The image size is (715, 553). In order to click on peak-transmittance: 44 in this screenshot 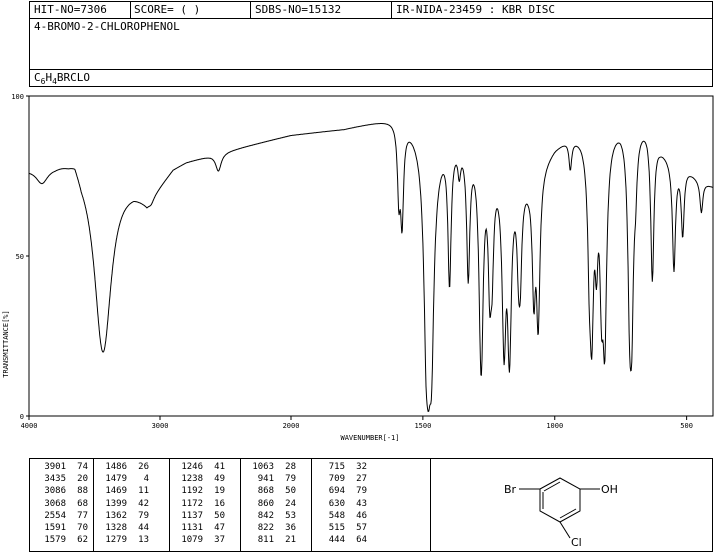, I will do `click(143, 528)`.